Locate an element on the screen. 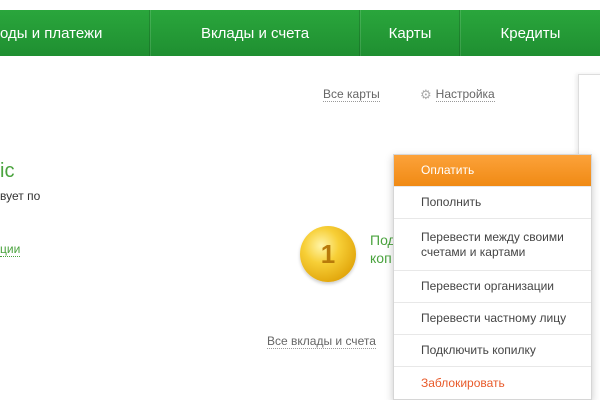 Image resolution: width=600 pixels, height=400 pixels. tab-cards: Карты is located at coordinates (410, 33).